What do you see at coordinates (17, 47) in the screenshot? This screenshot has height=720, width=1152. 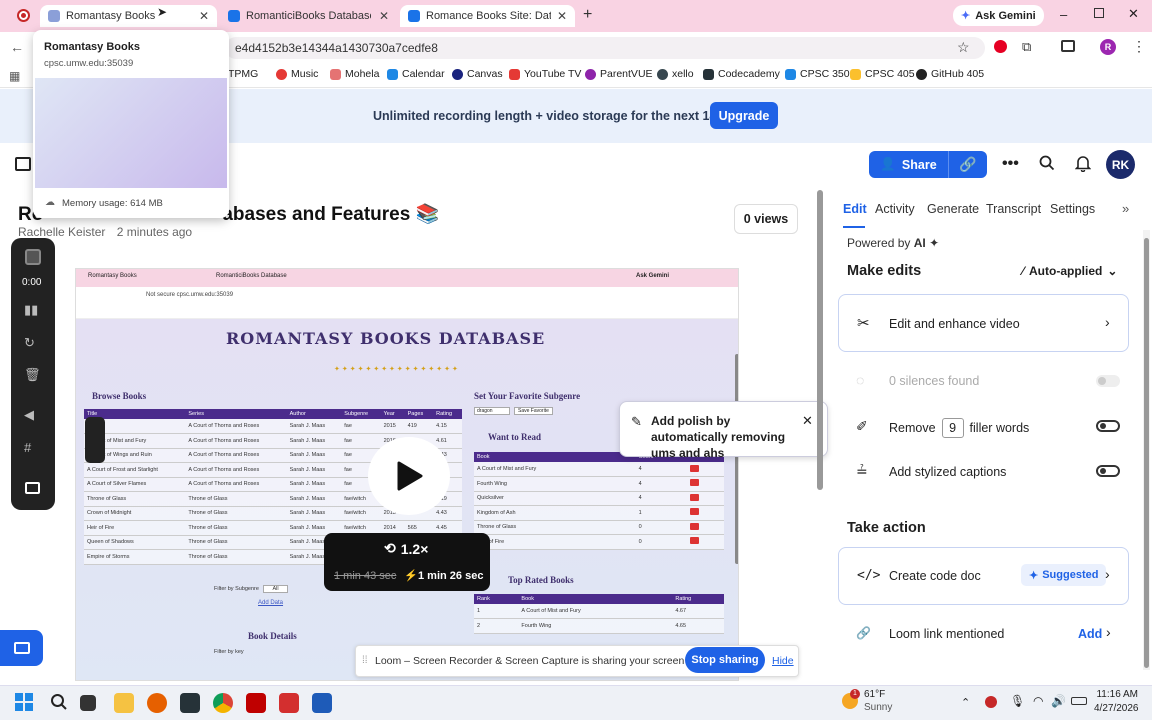 I see `back-icon: ←` at bounding box center [17, 47].